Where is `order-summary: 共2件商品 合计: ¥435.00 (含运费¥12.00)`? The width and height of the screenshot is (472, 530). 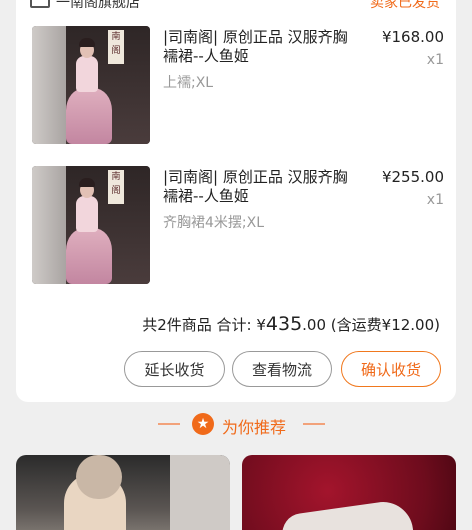 order-summary: 共2件商品 合计: ¥435.00 (含运费¥12.00) is located at coordinates (291, 324).